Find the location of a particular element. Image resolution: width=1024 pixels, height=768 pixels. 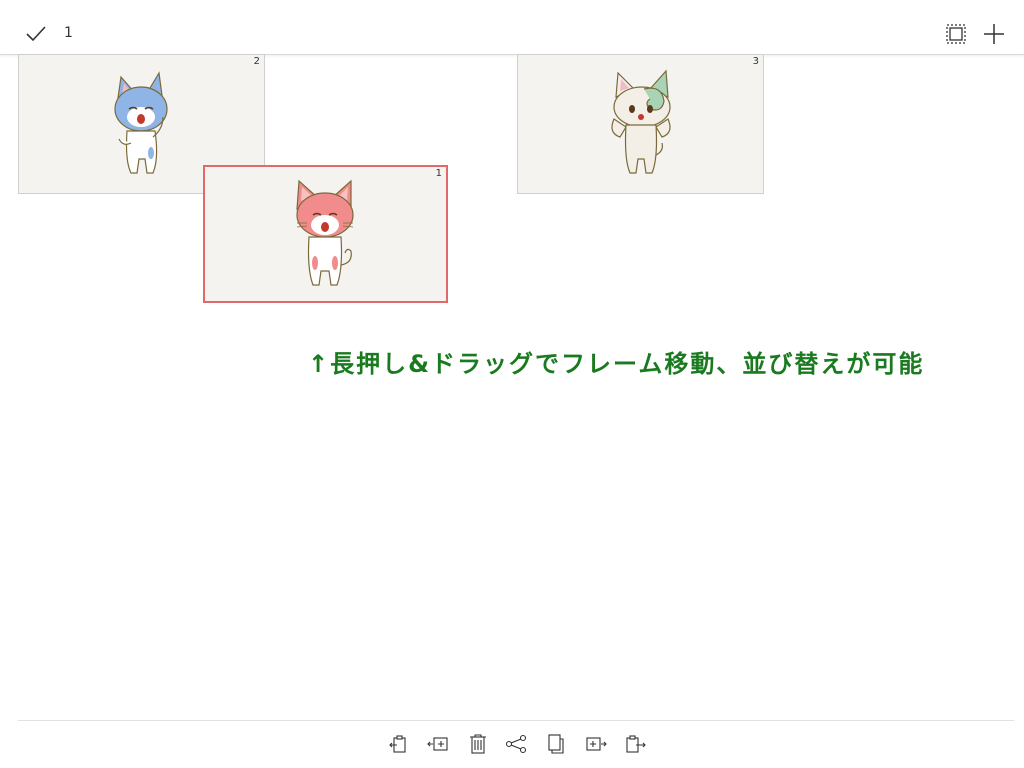

pink-cat-illustration is located at coordinates (325, 232).